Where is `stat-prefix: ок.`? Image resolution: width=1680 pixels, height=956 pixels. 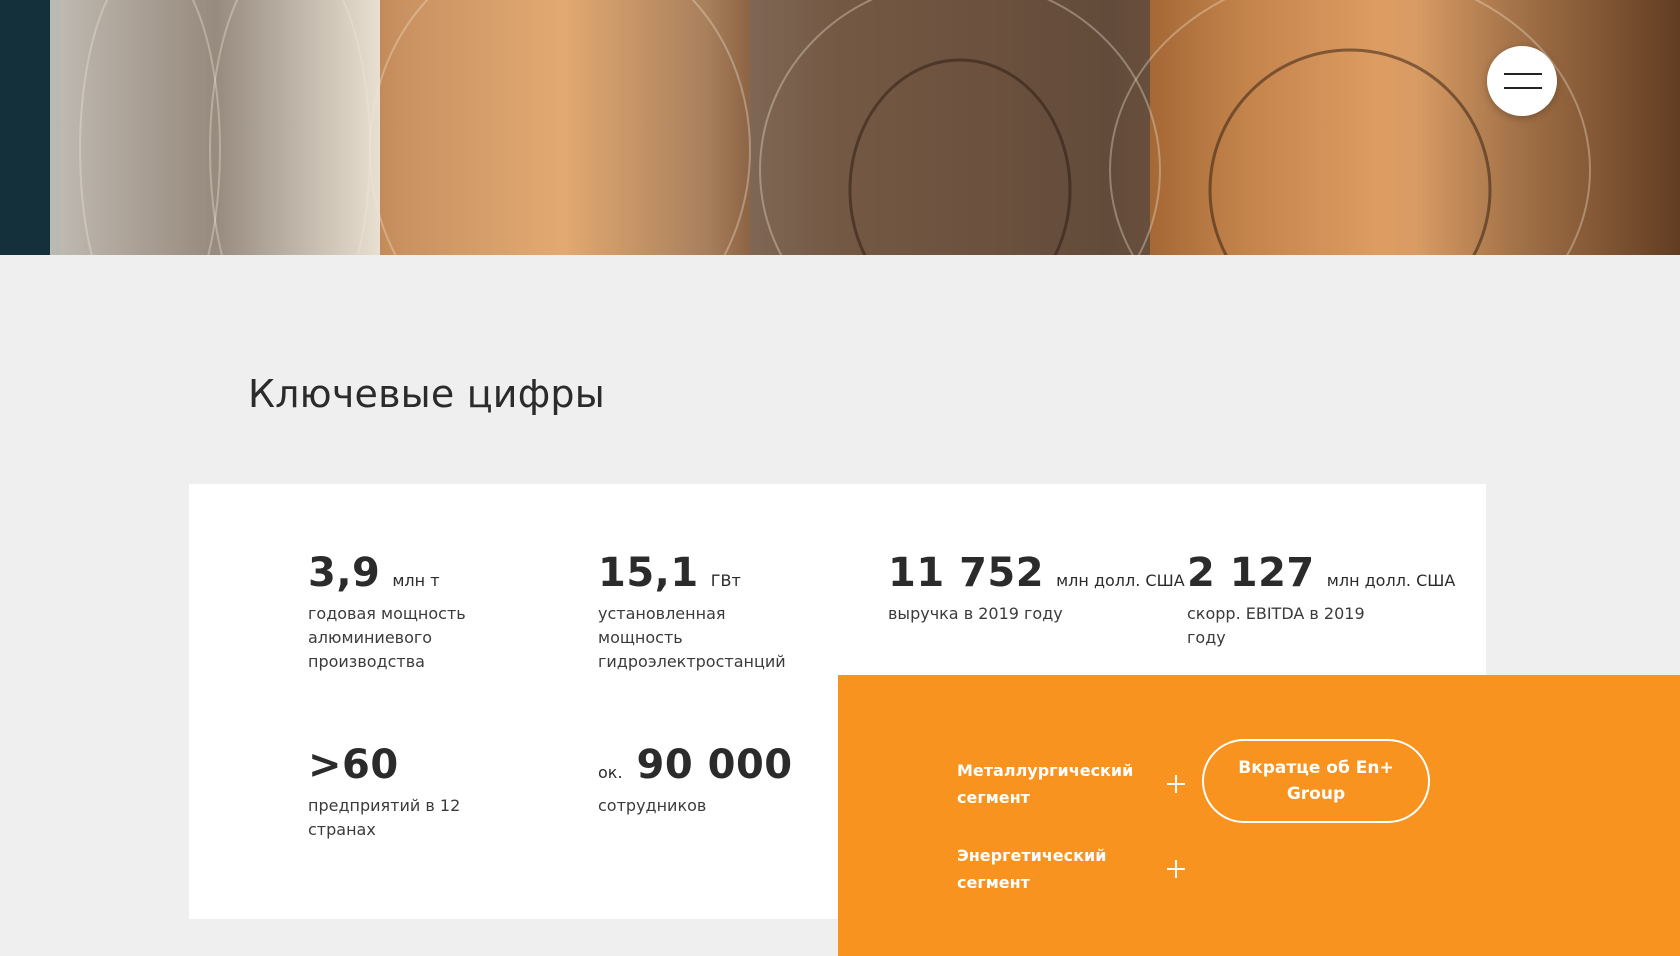
stat-prefix: ок. is located at coordinates (610, 772).